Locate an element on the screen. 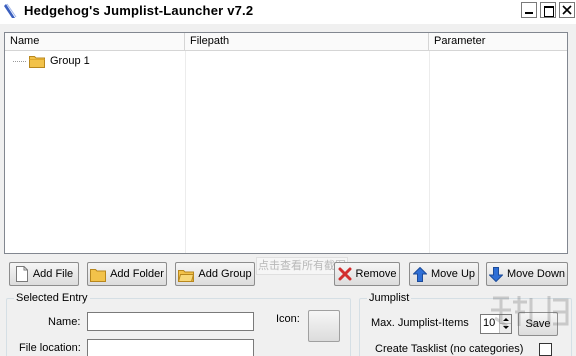  name-label: Name: is located at coordinates (64, 322).